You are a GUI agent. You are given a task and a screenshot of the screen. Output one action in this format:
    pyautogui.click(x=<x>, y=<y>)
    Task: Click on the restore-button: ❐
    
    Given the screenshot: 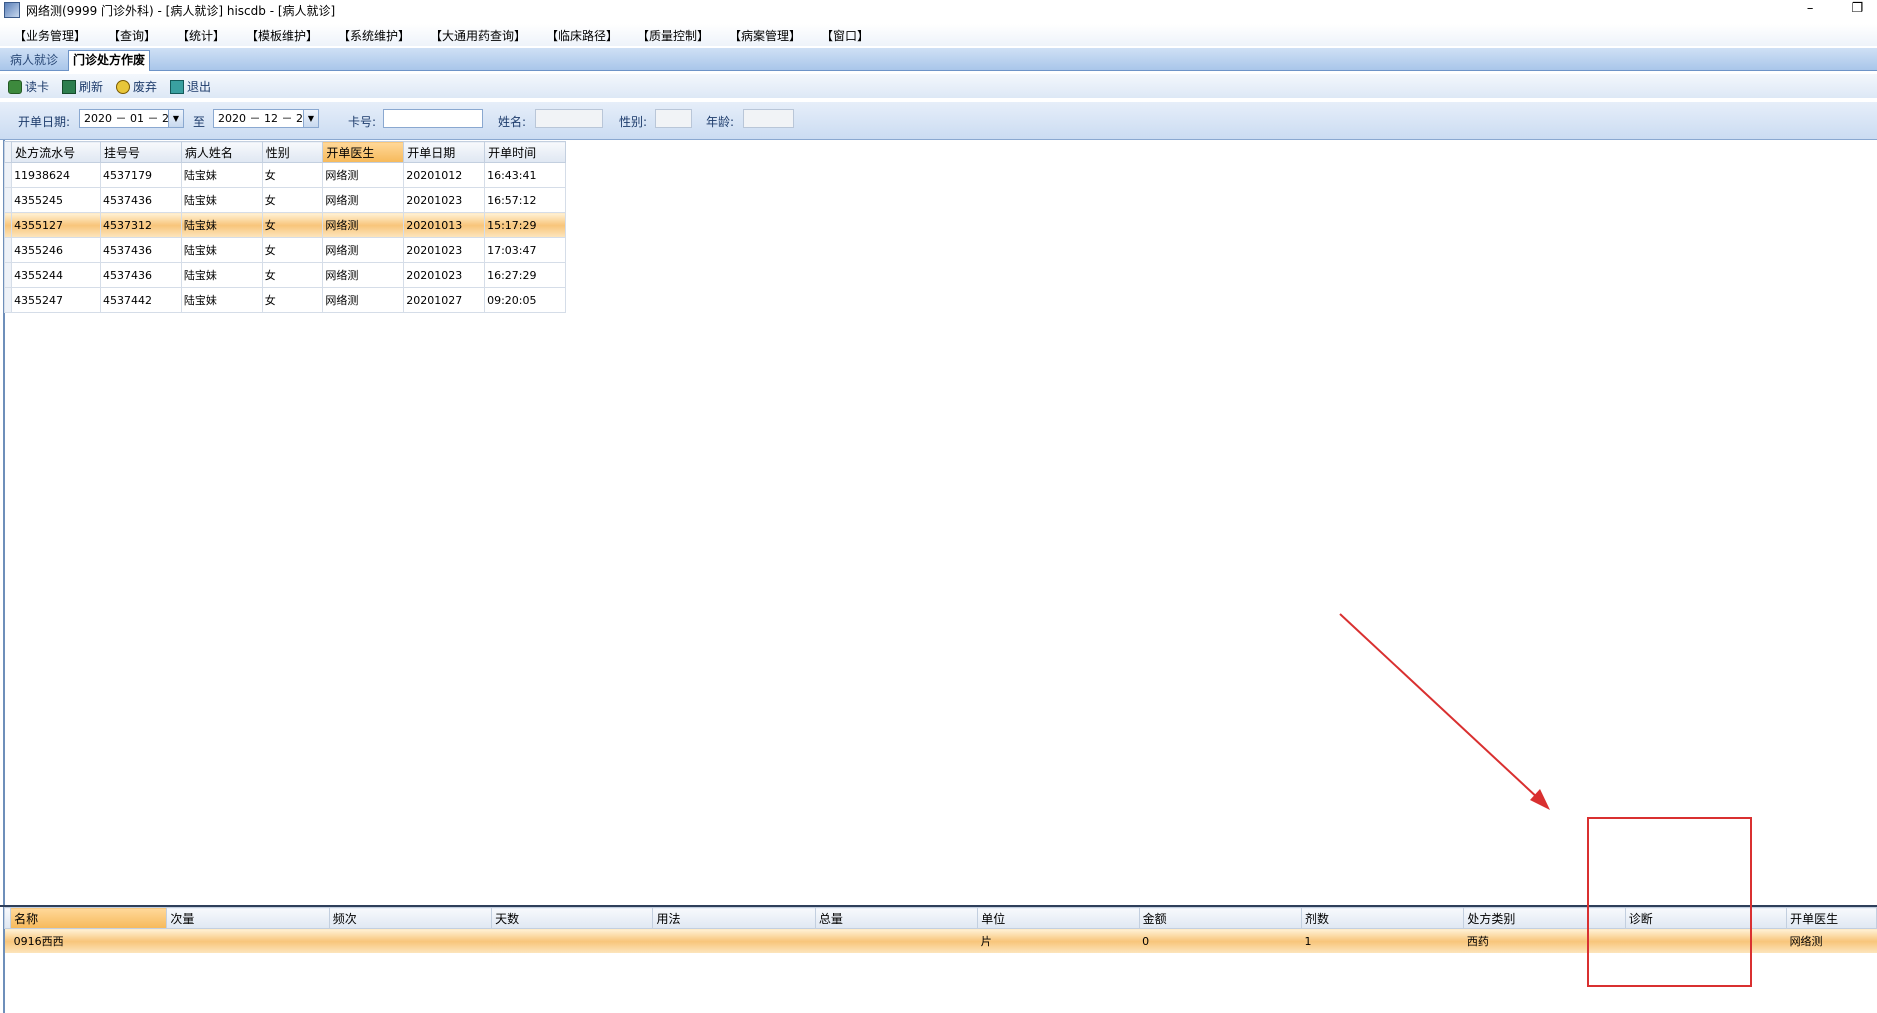 What is the action you would take?
    pyautogui.click(x=1857, y=8)
    